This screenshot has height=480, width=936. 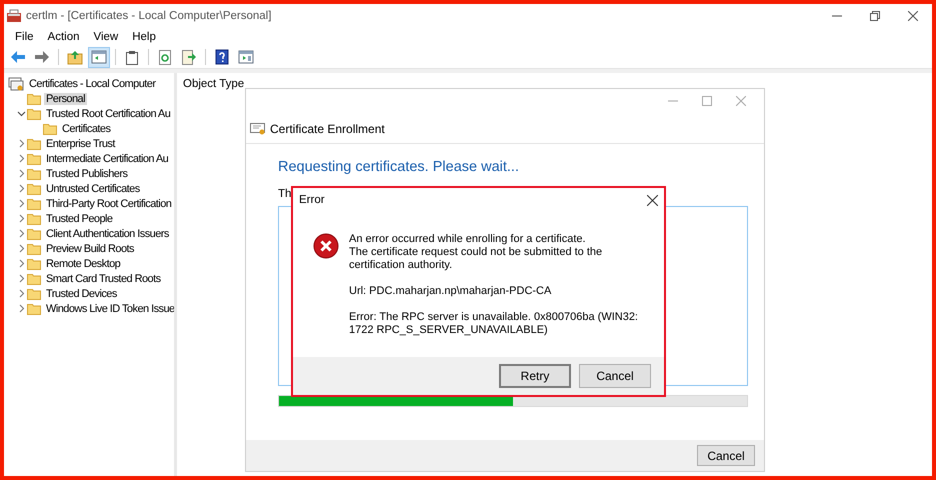 What do you see at coordinates (42, 57) in the screenshot?
I see `forward-arrow-icon` at bounding box center [42, 57].